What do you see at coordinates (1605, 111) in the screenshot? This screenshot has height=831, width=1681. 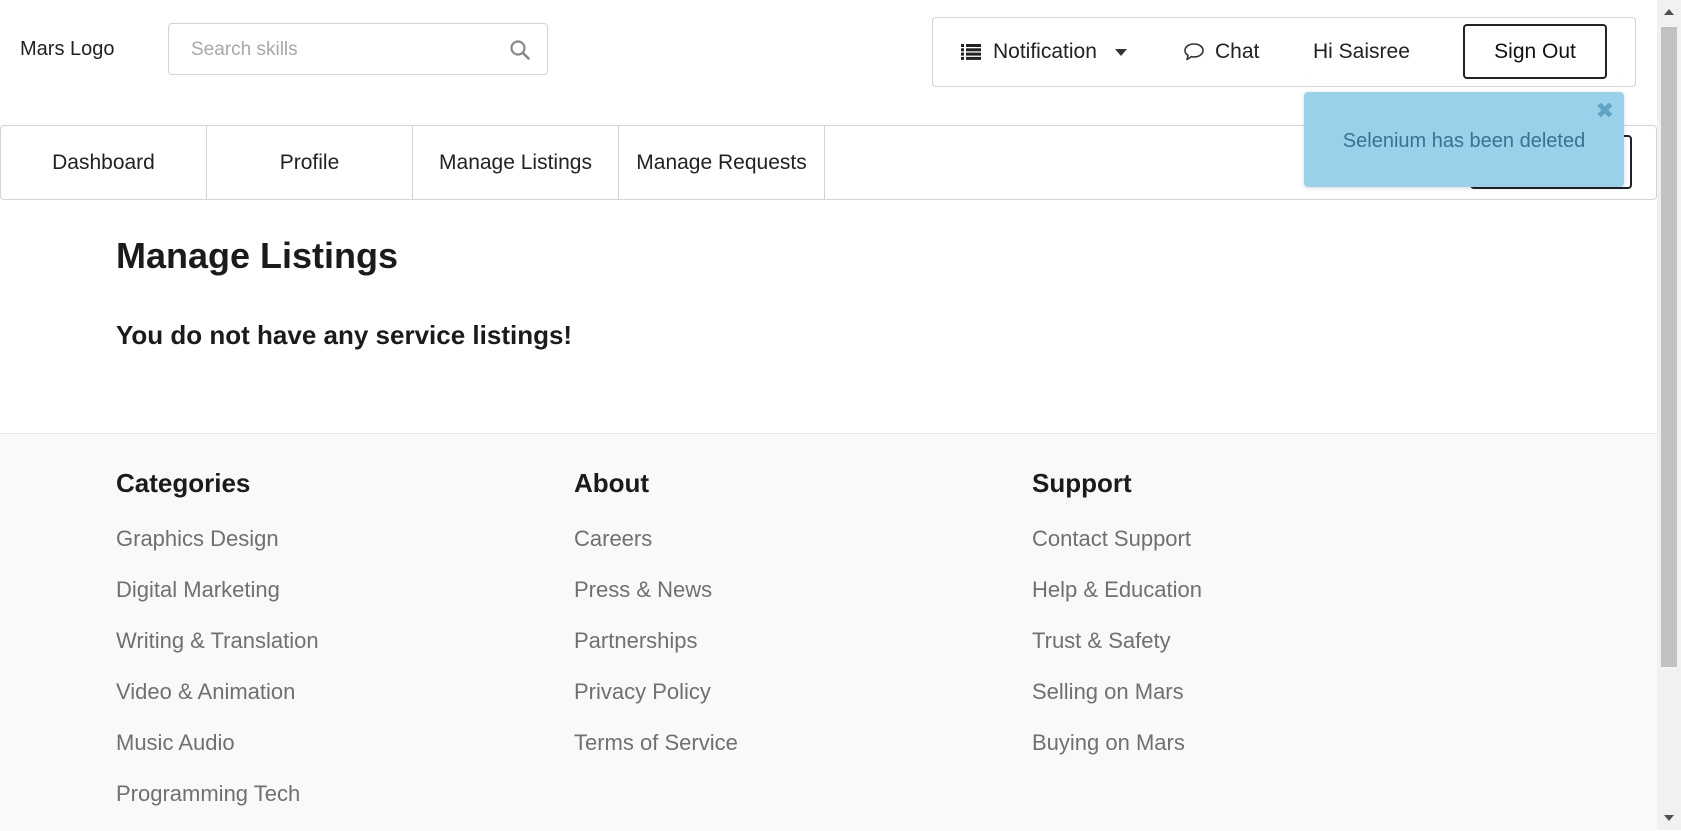 I see `close-icon: ✖` at bounding box center [1605, 111].